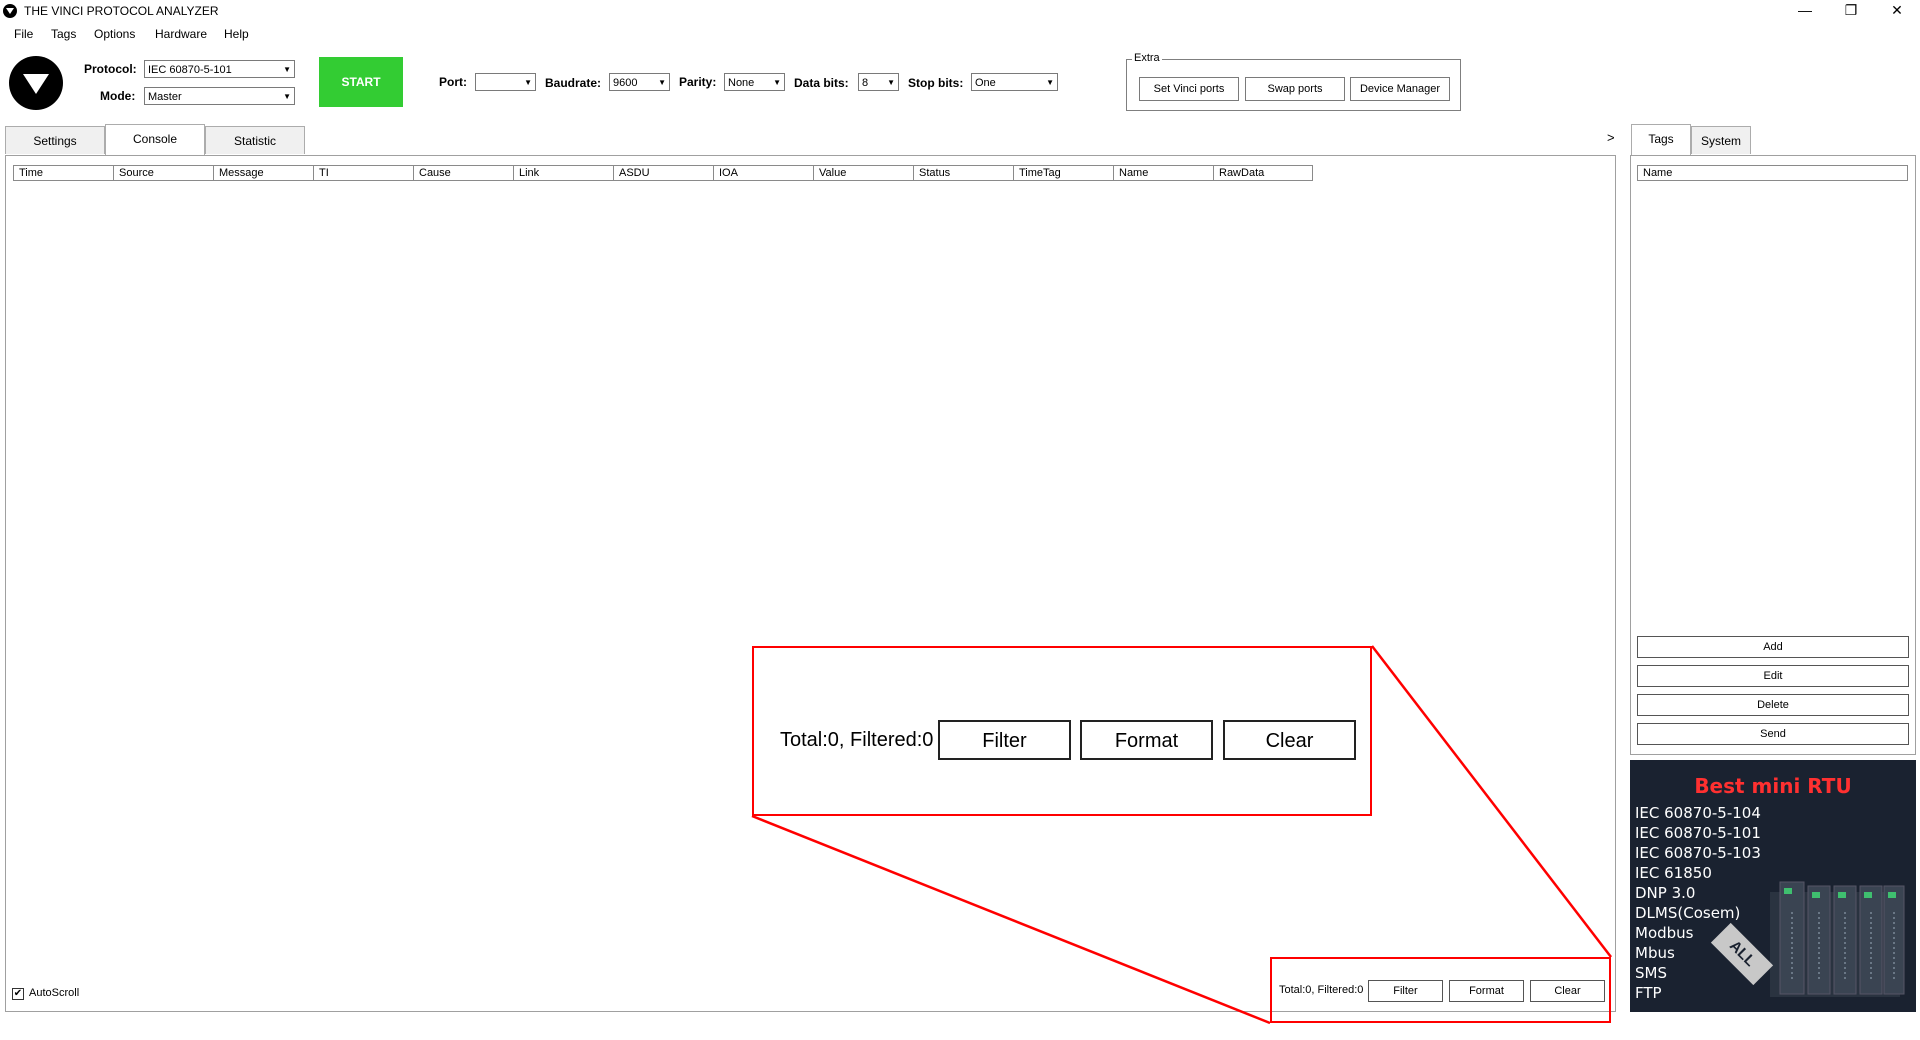 This screenshot has height=1040, width=1920. I want to click on expand-arrow-icon: >, so click(1611, 137).